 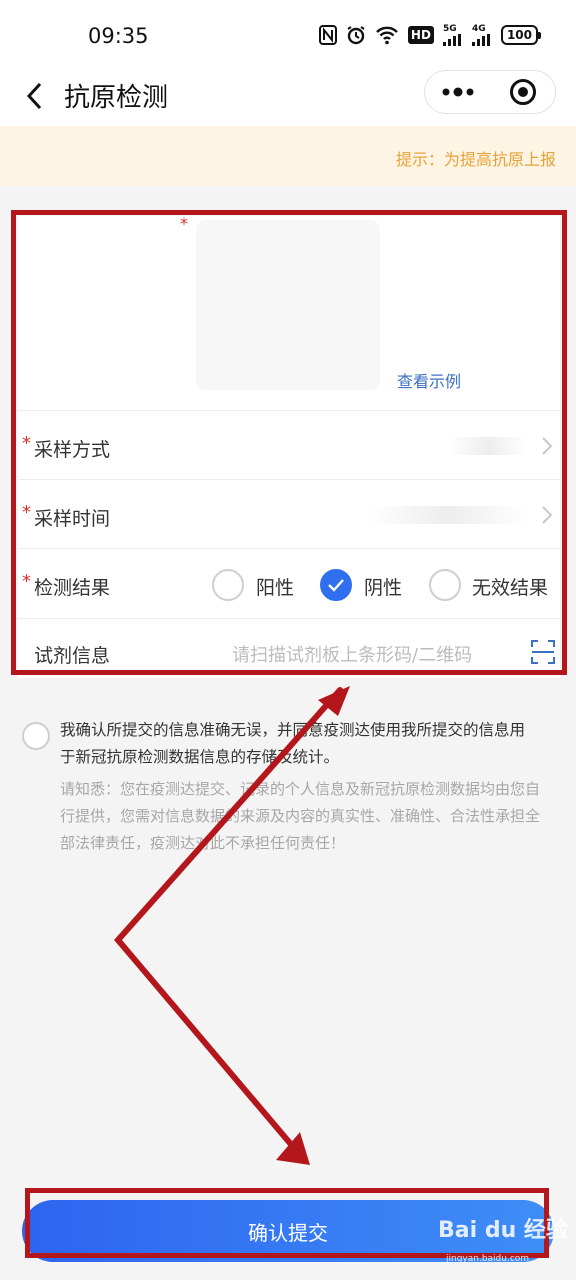 I want to click on more-button, so click(x=457, y=92).